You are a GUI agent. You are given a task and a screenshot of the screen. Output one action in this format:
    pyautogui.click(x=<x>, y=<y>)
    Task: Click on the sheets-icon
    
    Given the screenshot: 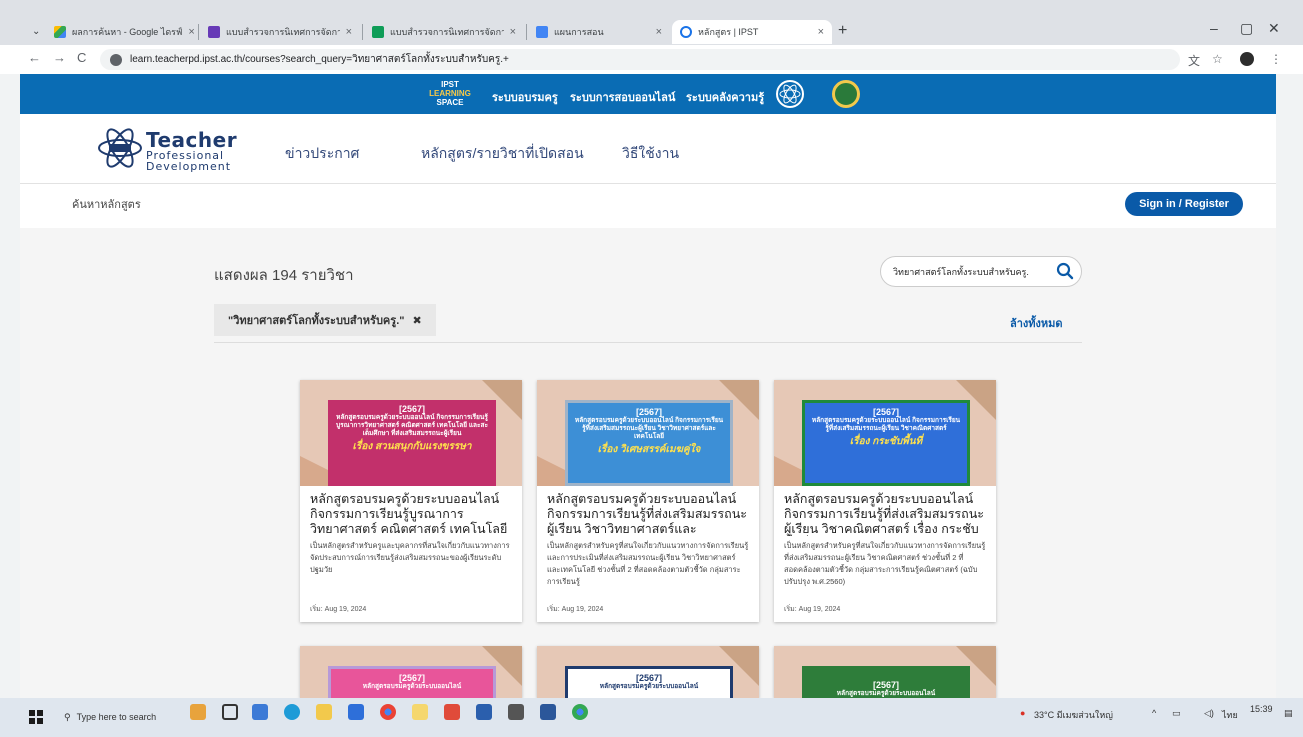 What is the action you would take?
    pyautogui.click(x=378, y=32)
    